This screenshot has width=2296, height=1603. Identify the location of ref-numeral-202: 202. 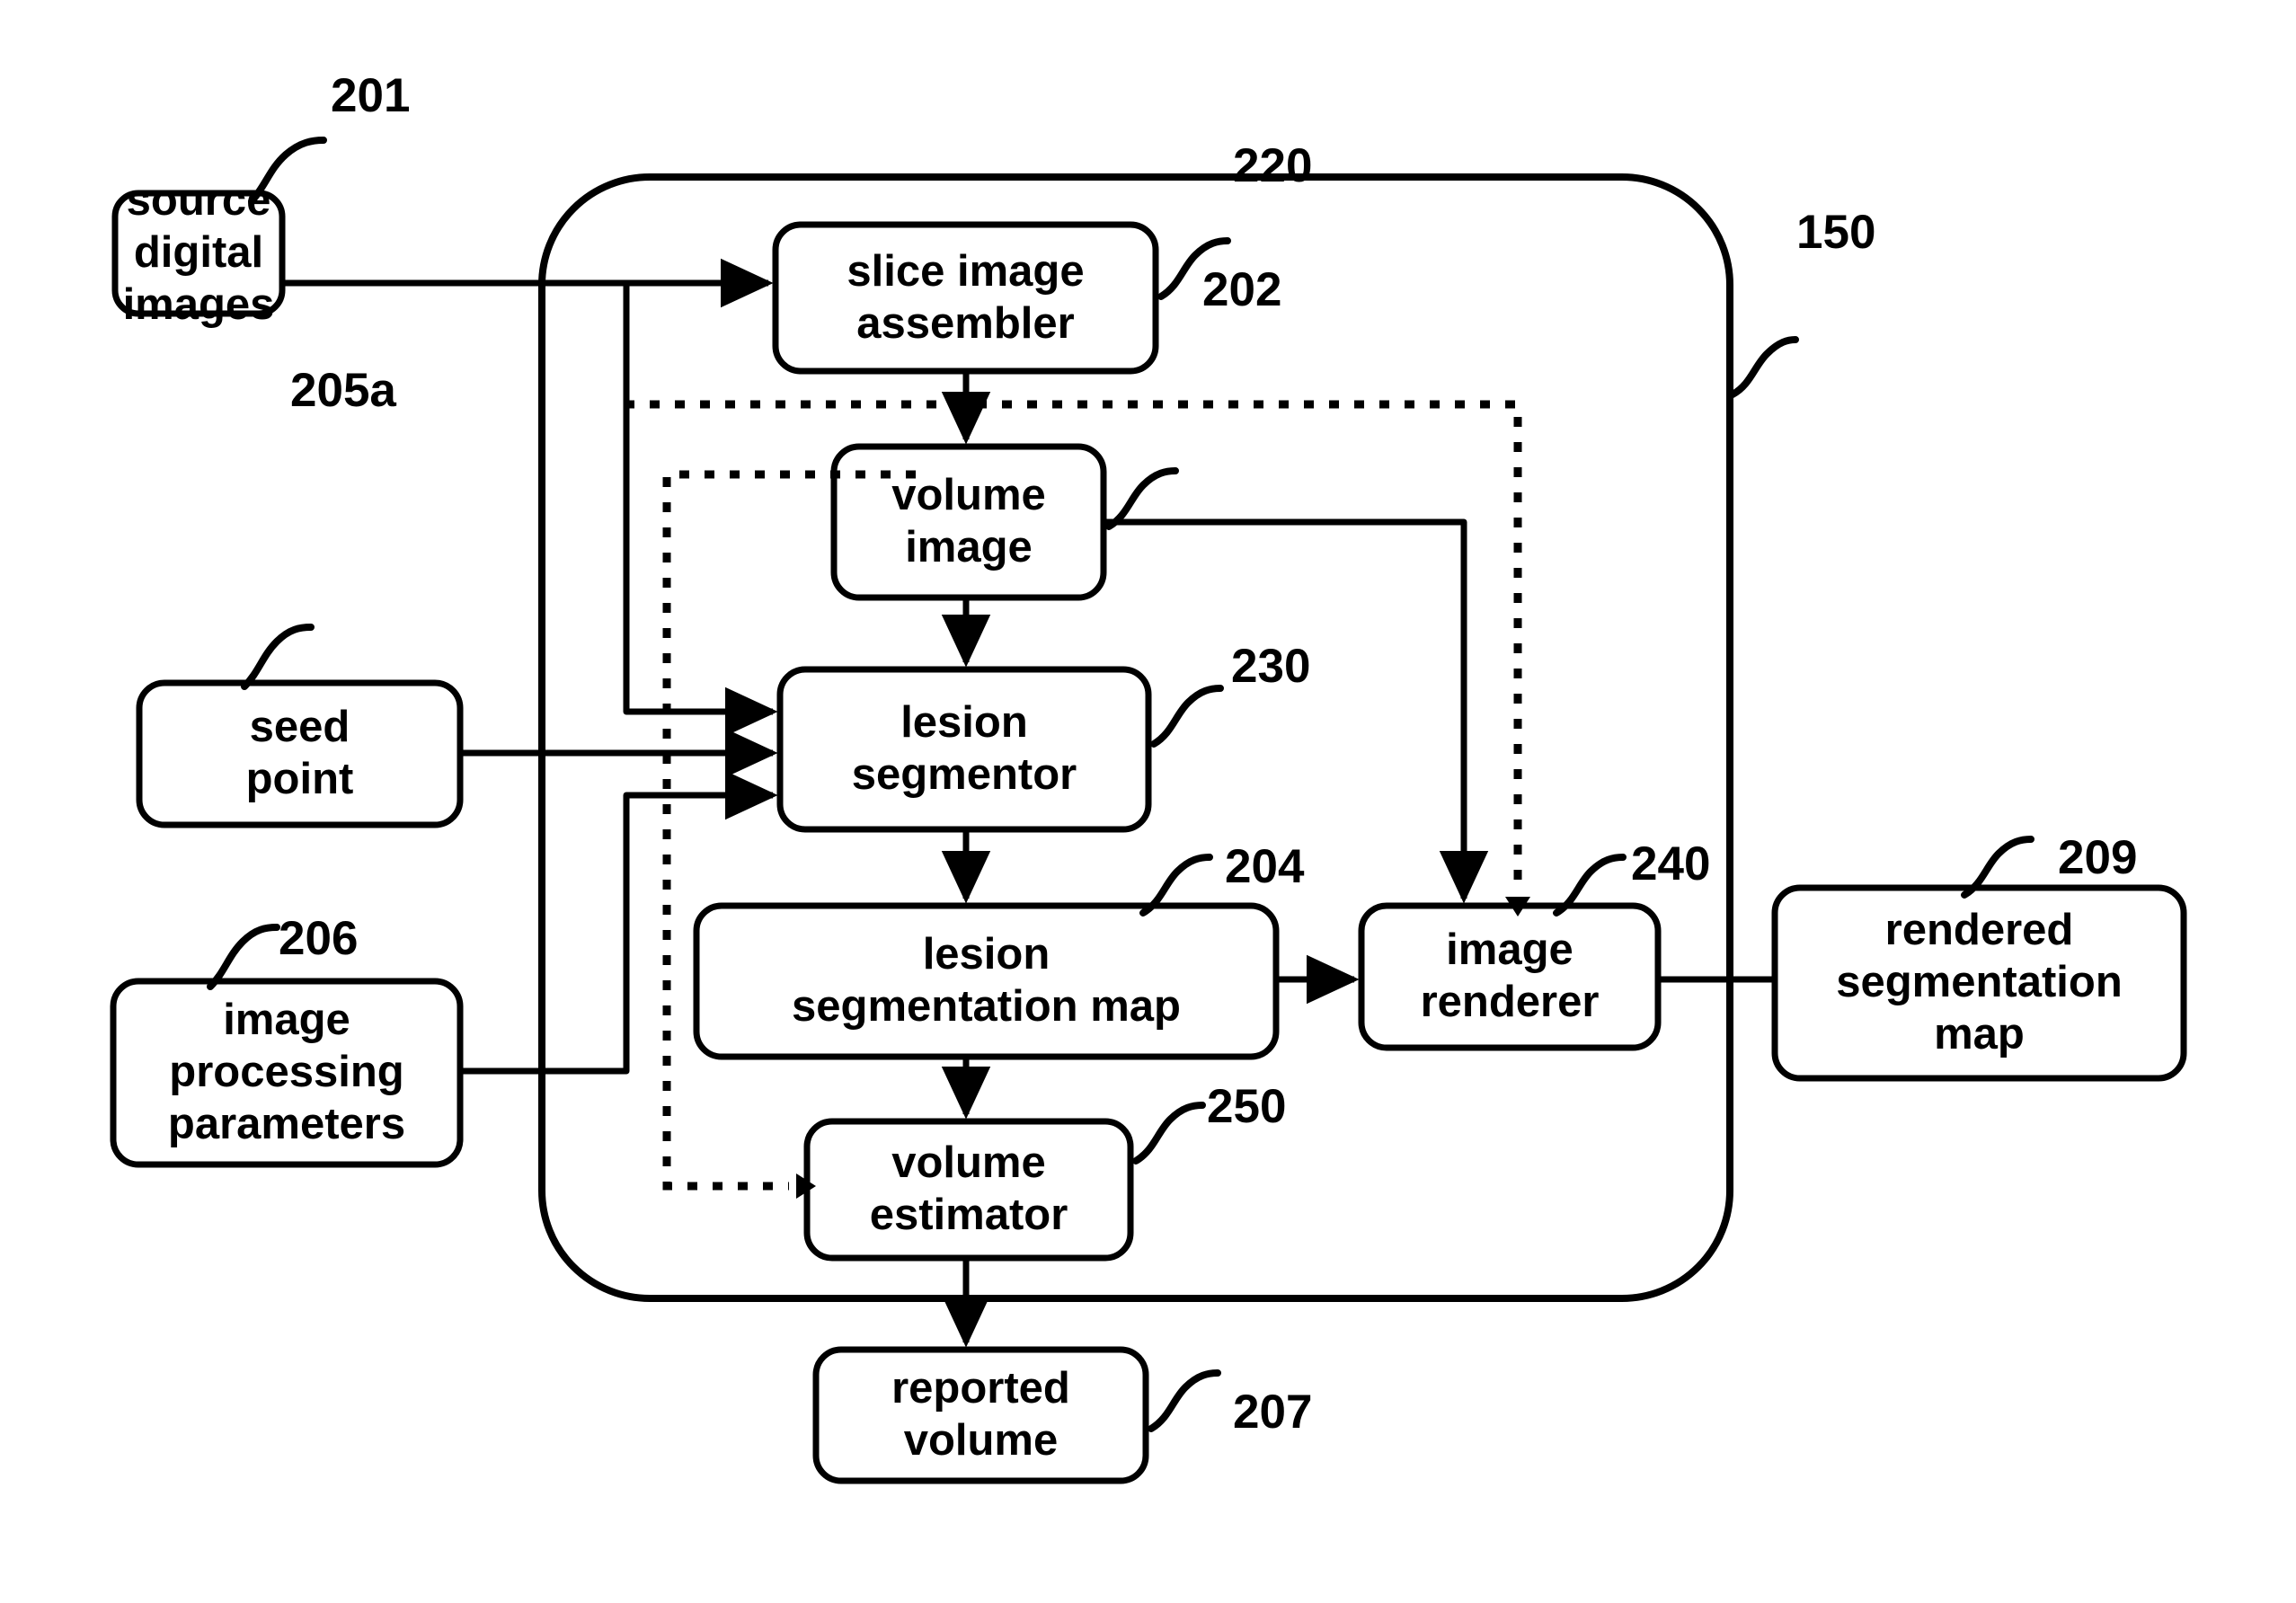
(1242, 289).